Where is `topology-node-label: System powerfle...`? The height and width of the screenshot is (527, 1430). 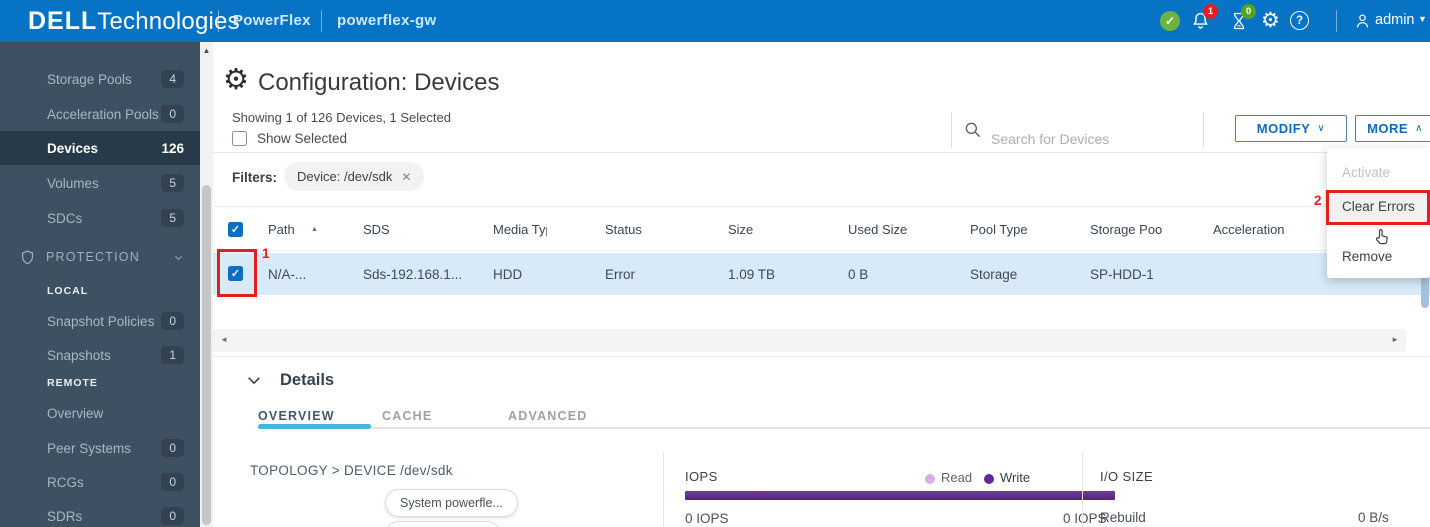 topology-node-label: System powerfle... is located at coordinates (451, 503).